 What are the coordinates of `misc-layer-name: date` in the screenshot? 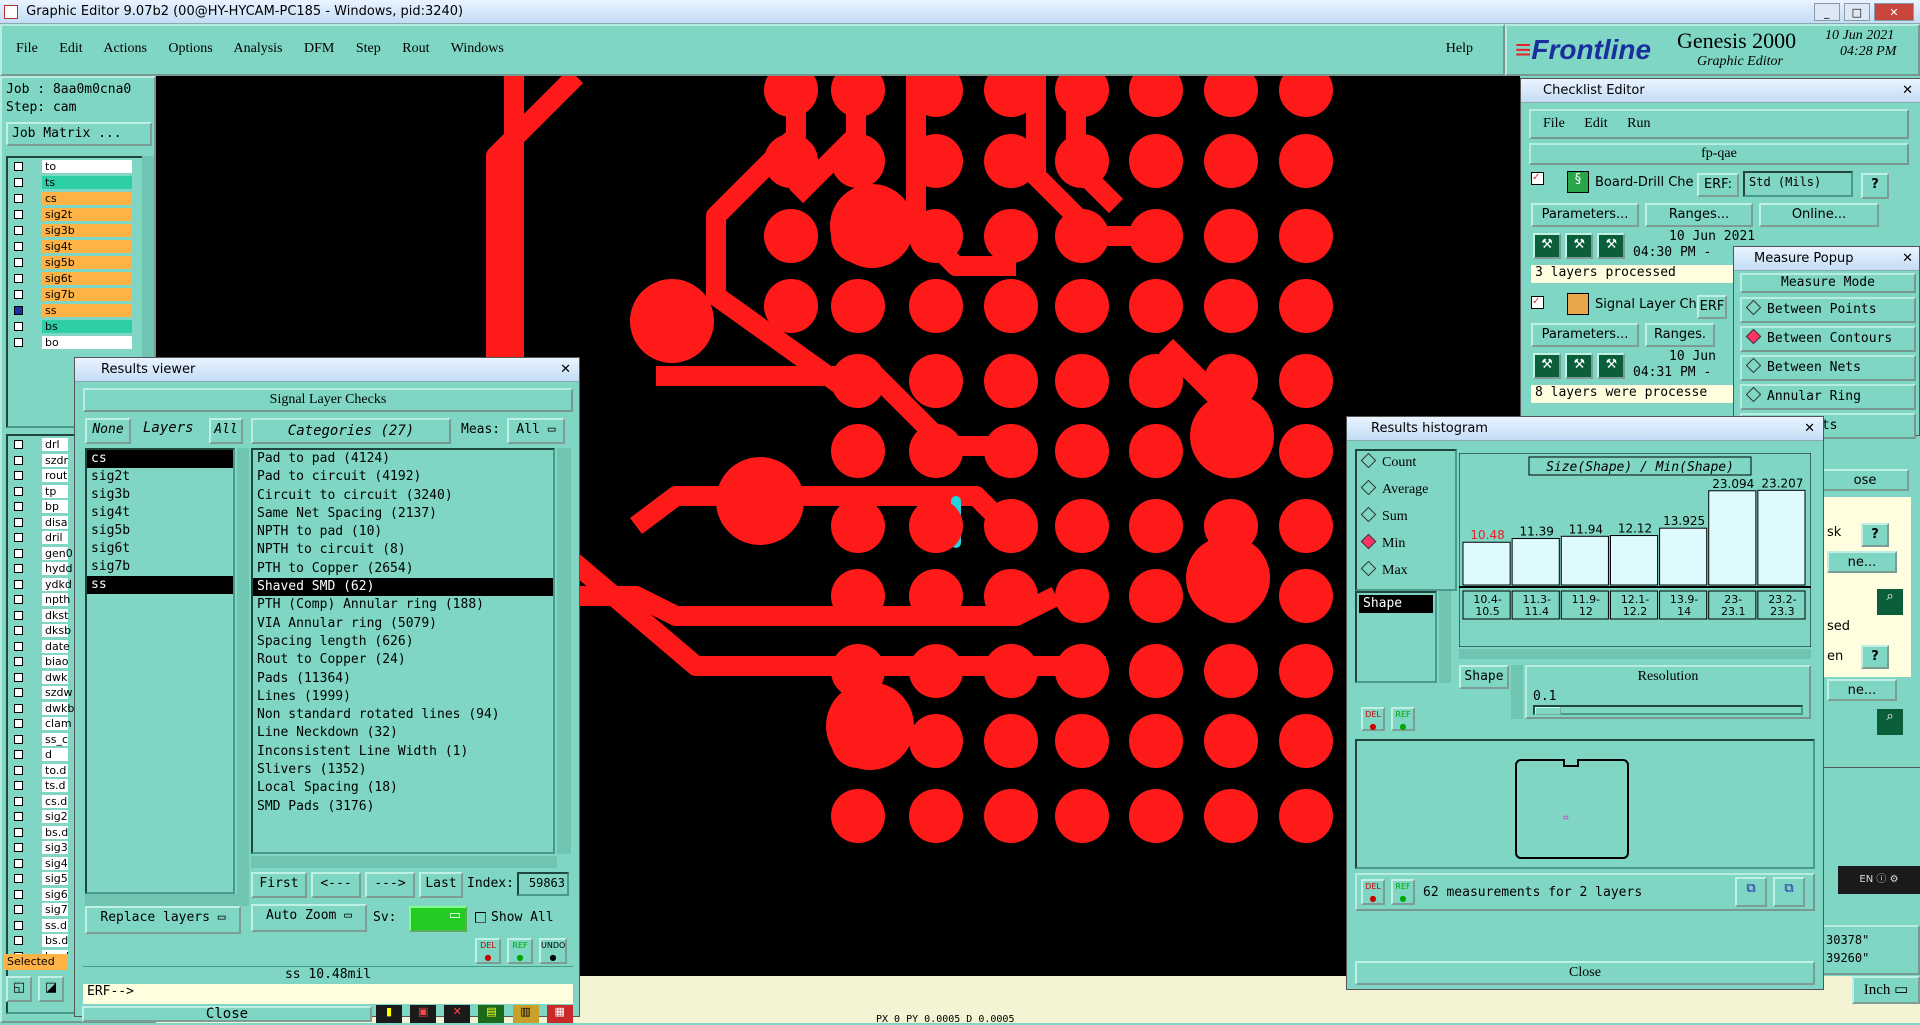 It's located at (56, 646).